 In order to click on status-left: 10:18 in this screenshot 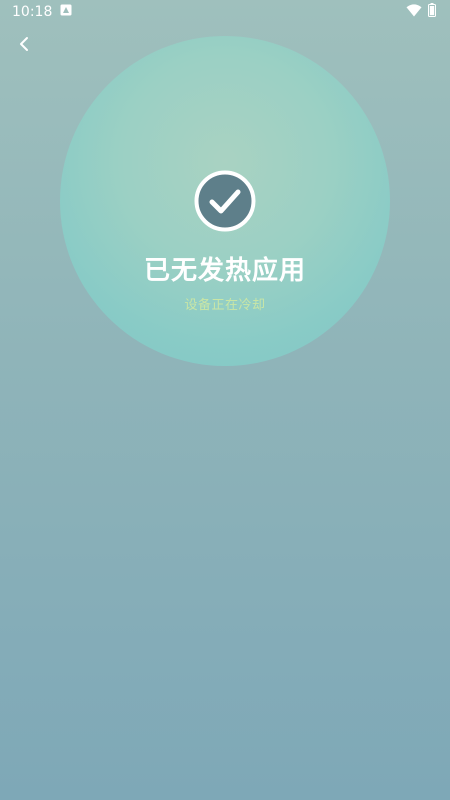, I will do `click(36, 12)`.